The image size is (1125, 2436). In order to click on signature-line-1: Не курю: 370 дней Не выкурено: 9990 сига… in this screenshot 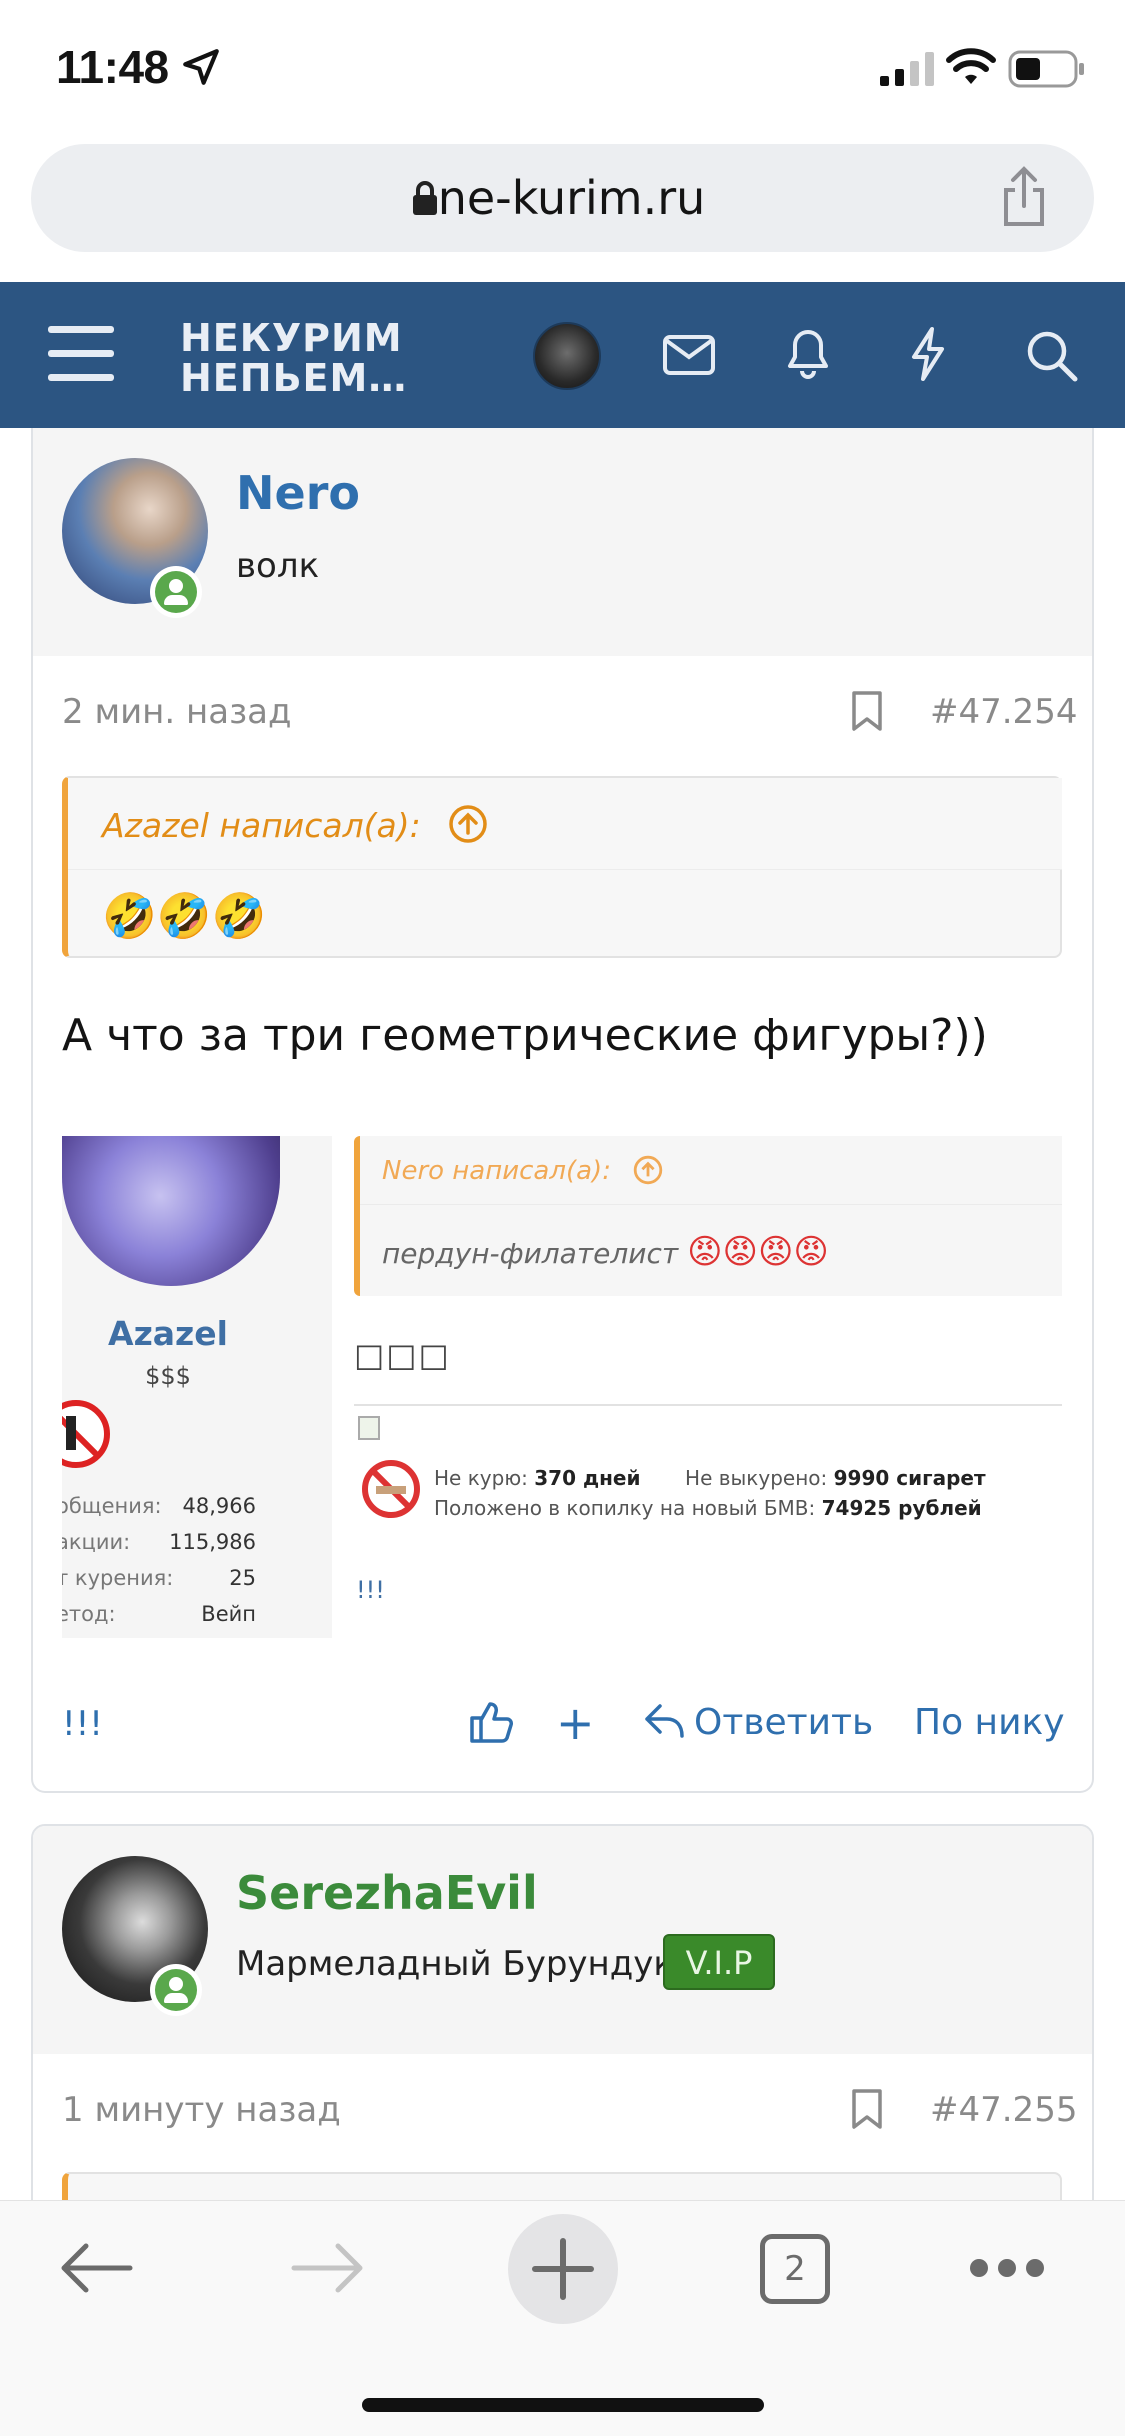, I will do `click(710, 1478)`.